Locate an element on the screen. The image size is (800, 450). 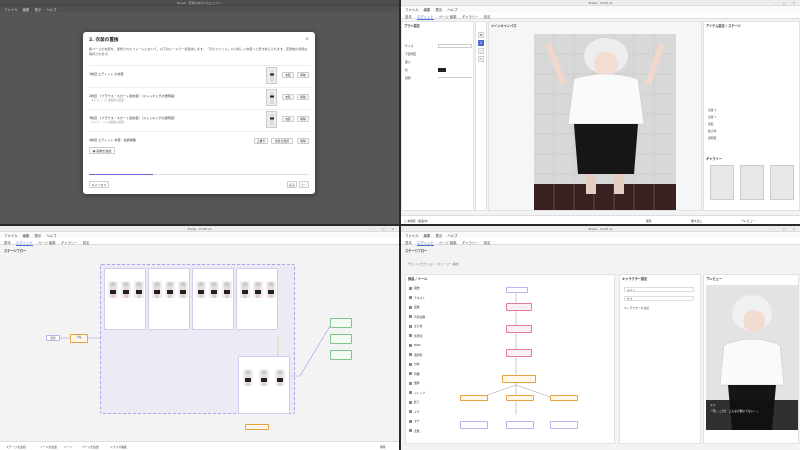
eraser-tool-icon: ◌ is located at coordinates (481, 51).